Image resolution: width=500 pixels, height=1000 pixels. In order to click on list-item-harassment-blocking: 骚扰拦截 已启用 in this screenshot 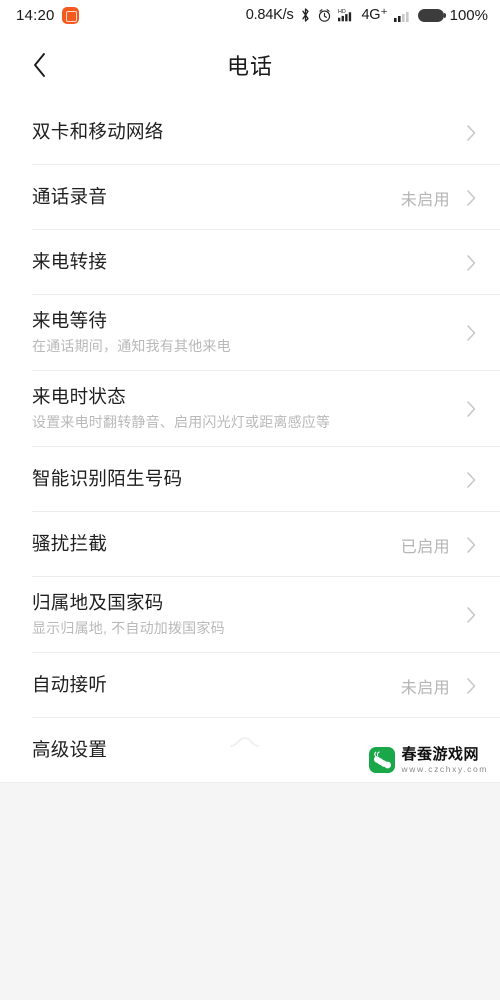, I will do `click(250, 544)`.